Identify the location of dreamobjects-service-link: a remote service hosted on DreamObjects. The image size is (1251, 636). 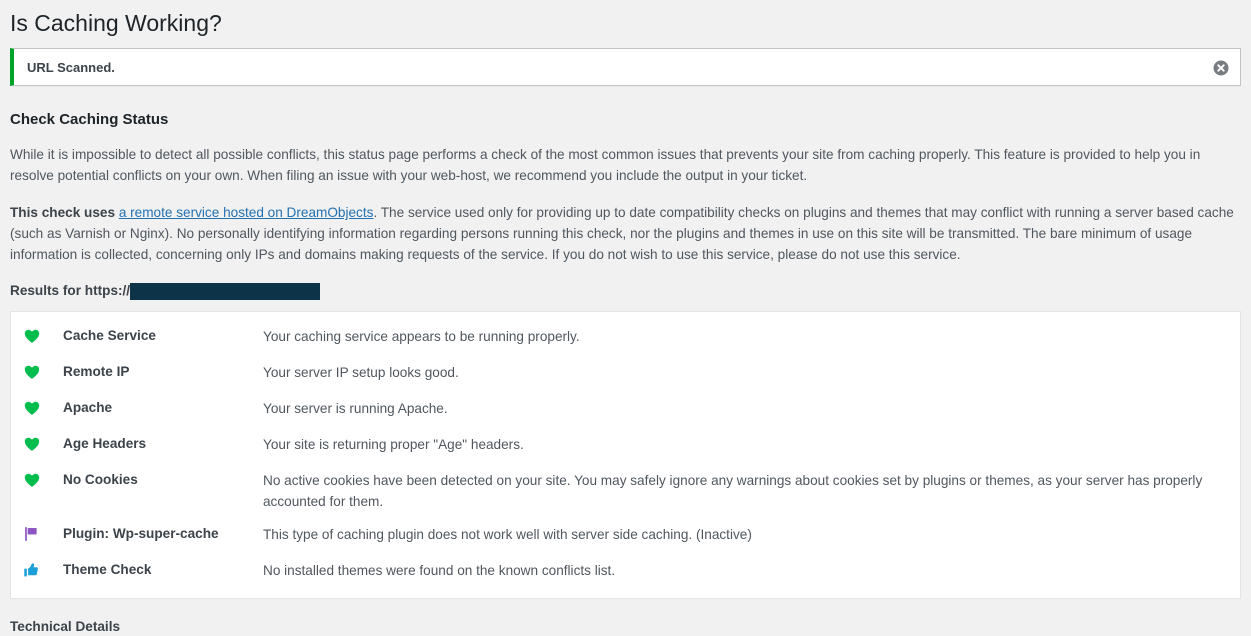
(246, 212).